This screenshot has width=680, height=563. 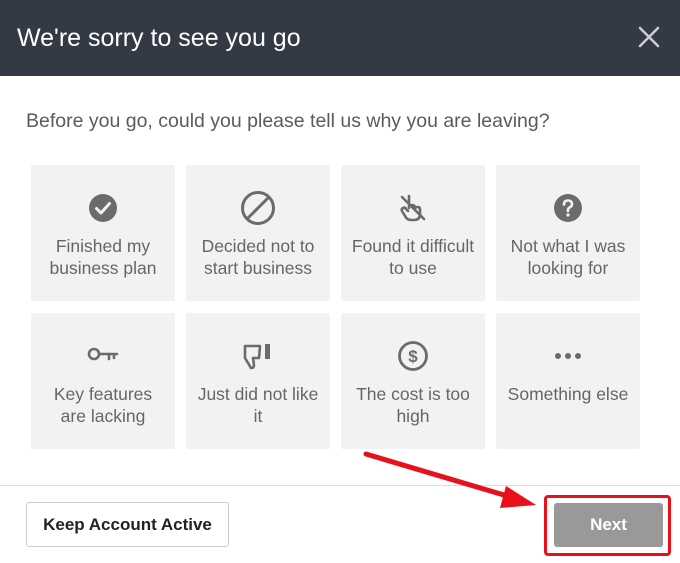 What do you see at coordinates (608, 525) in the screenshot?
I see `next-button: Next` at bounding box center [608, 525].